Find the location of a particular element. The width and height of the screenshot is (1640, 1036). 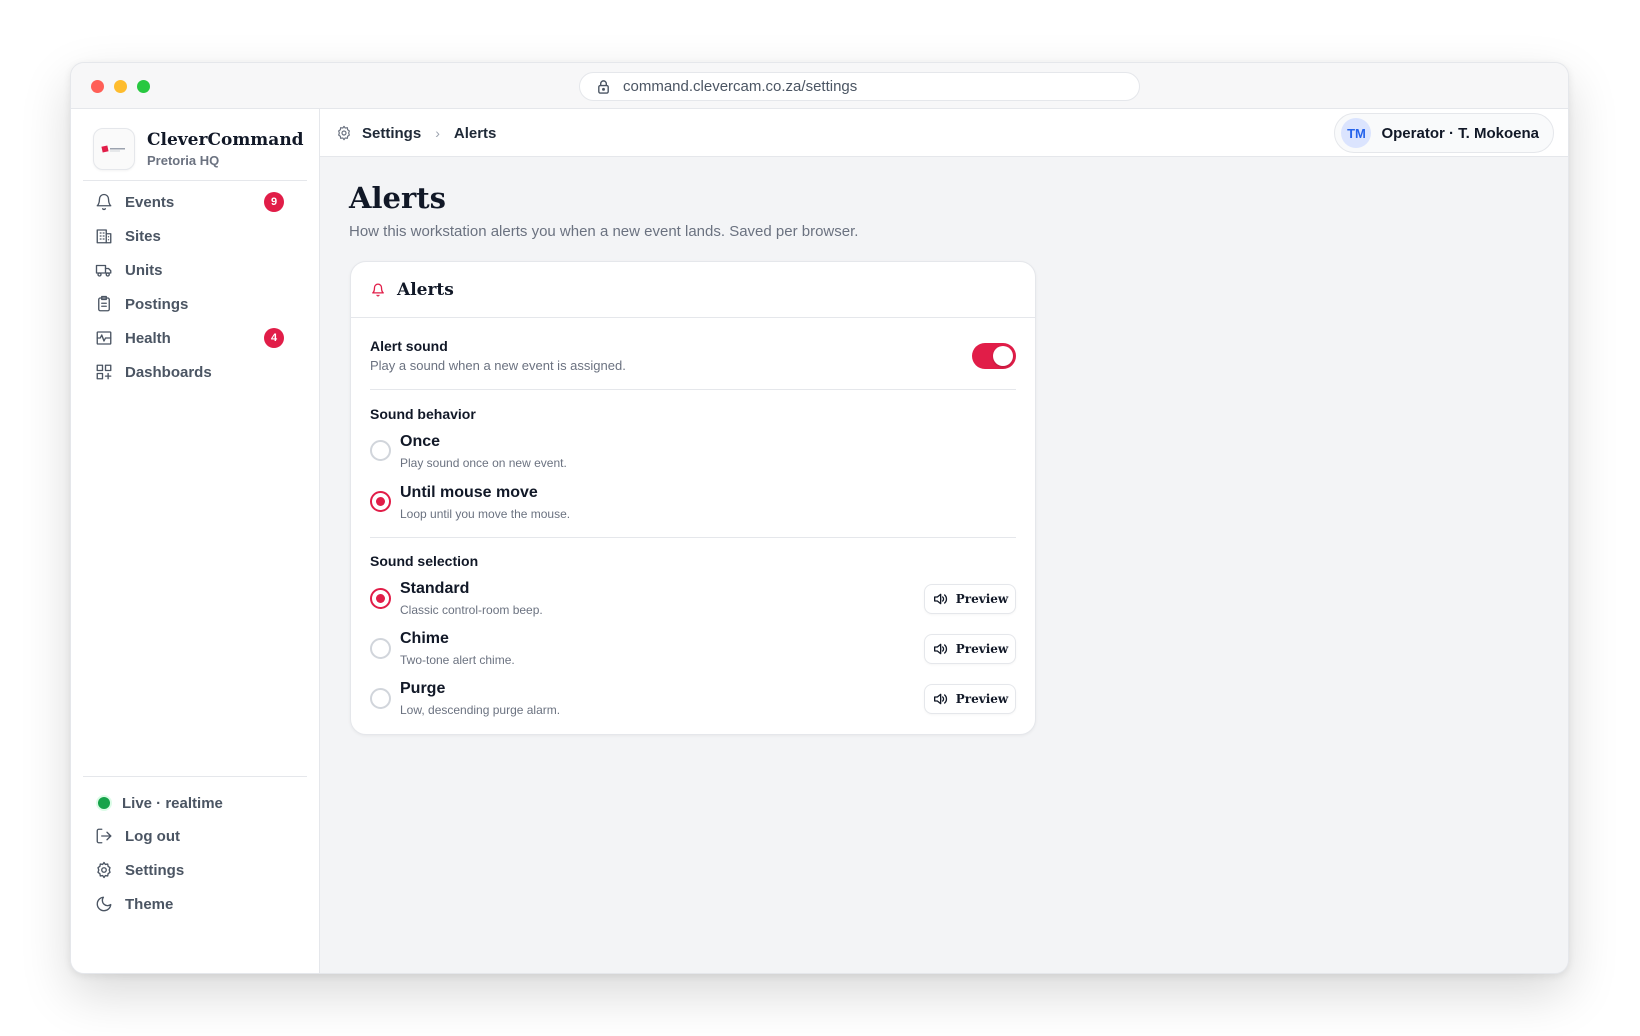

radio-until-mouse-move is located at coordinates (380, 501).